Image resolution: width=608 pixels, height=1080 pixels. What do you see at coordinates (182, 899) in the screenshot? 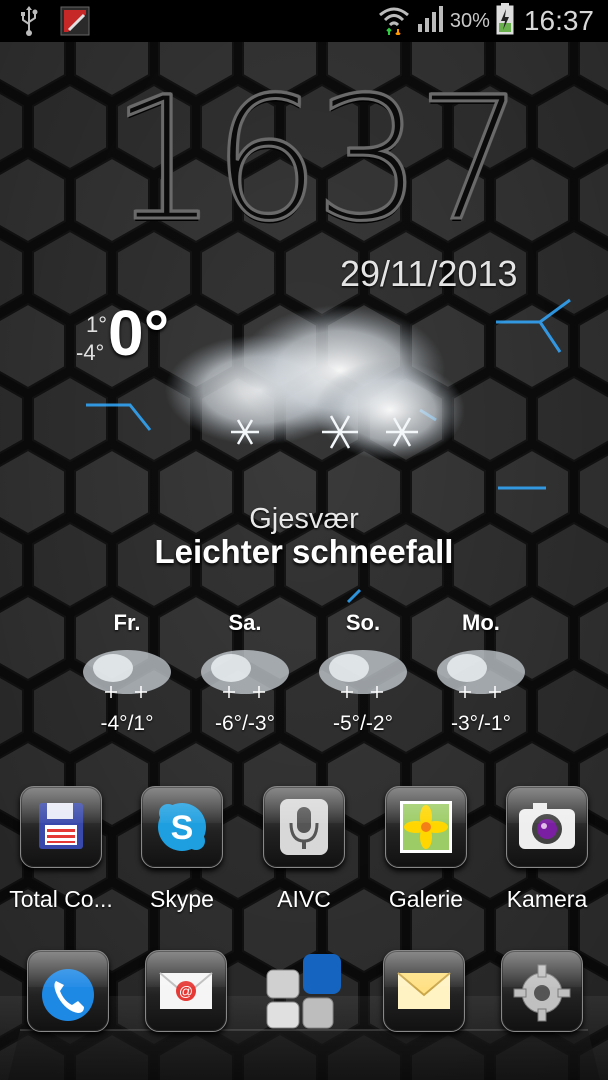
I see `app-label: Skype` at bounding box center [182, 899].